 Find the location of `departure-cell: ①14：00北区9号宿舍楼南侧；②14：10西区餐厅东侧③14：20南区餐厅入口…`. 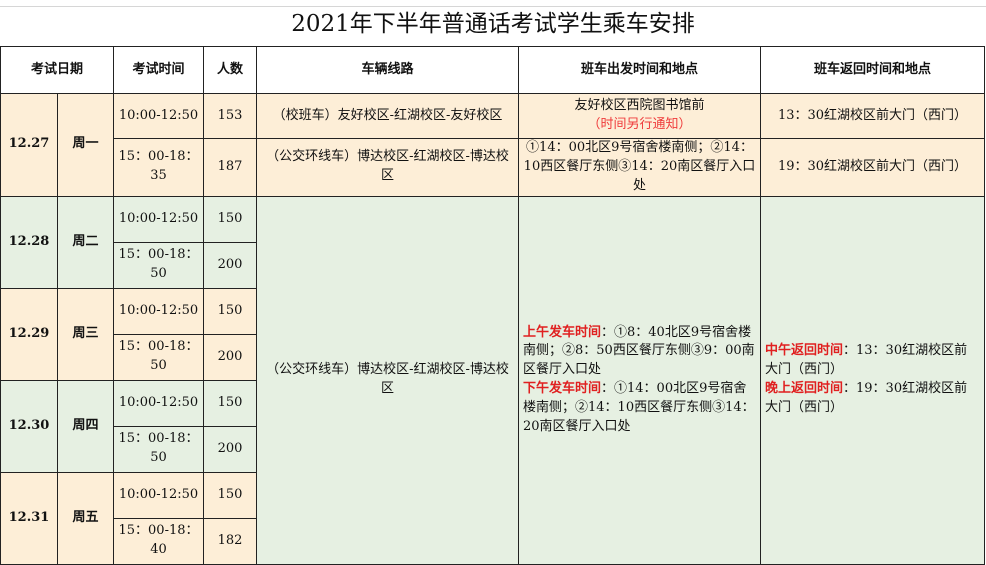

departure-cell: ①14：00北区9号宿舍楼南侧；②14：10西区餐厅东侧③14：20南区餐厅入口… is located at coordinates (639, 167).